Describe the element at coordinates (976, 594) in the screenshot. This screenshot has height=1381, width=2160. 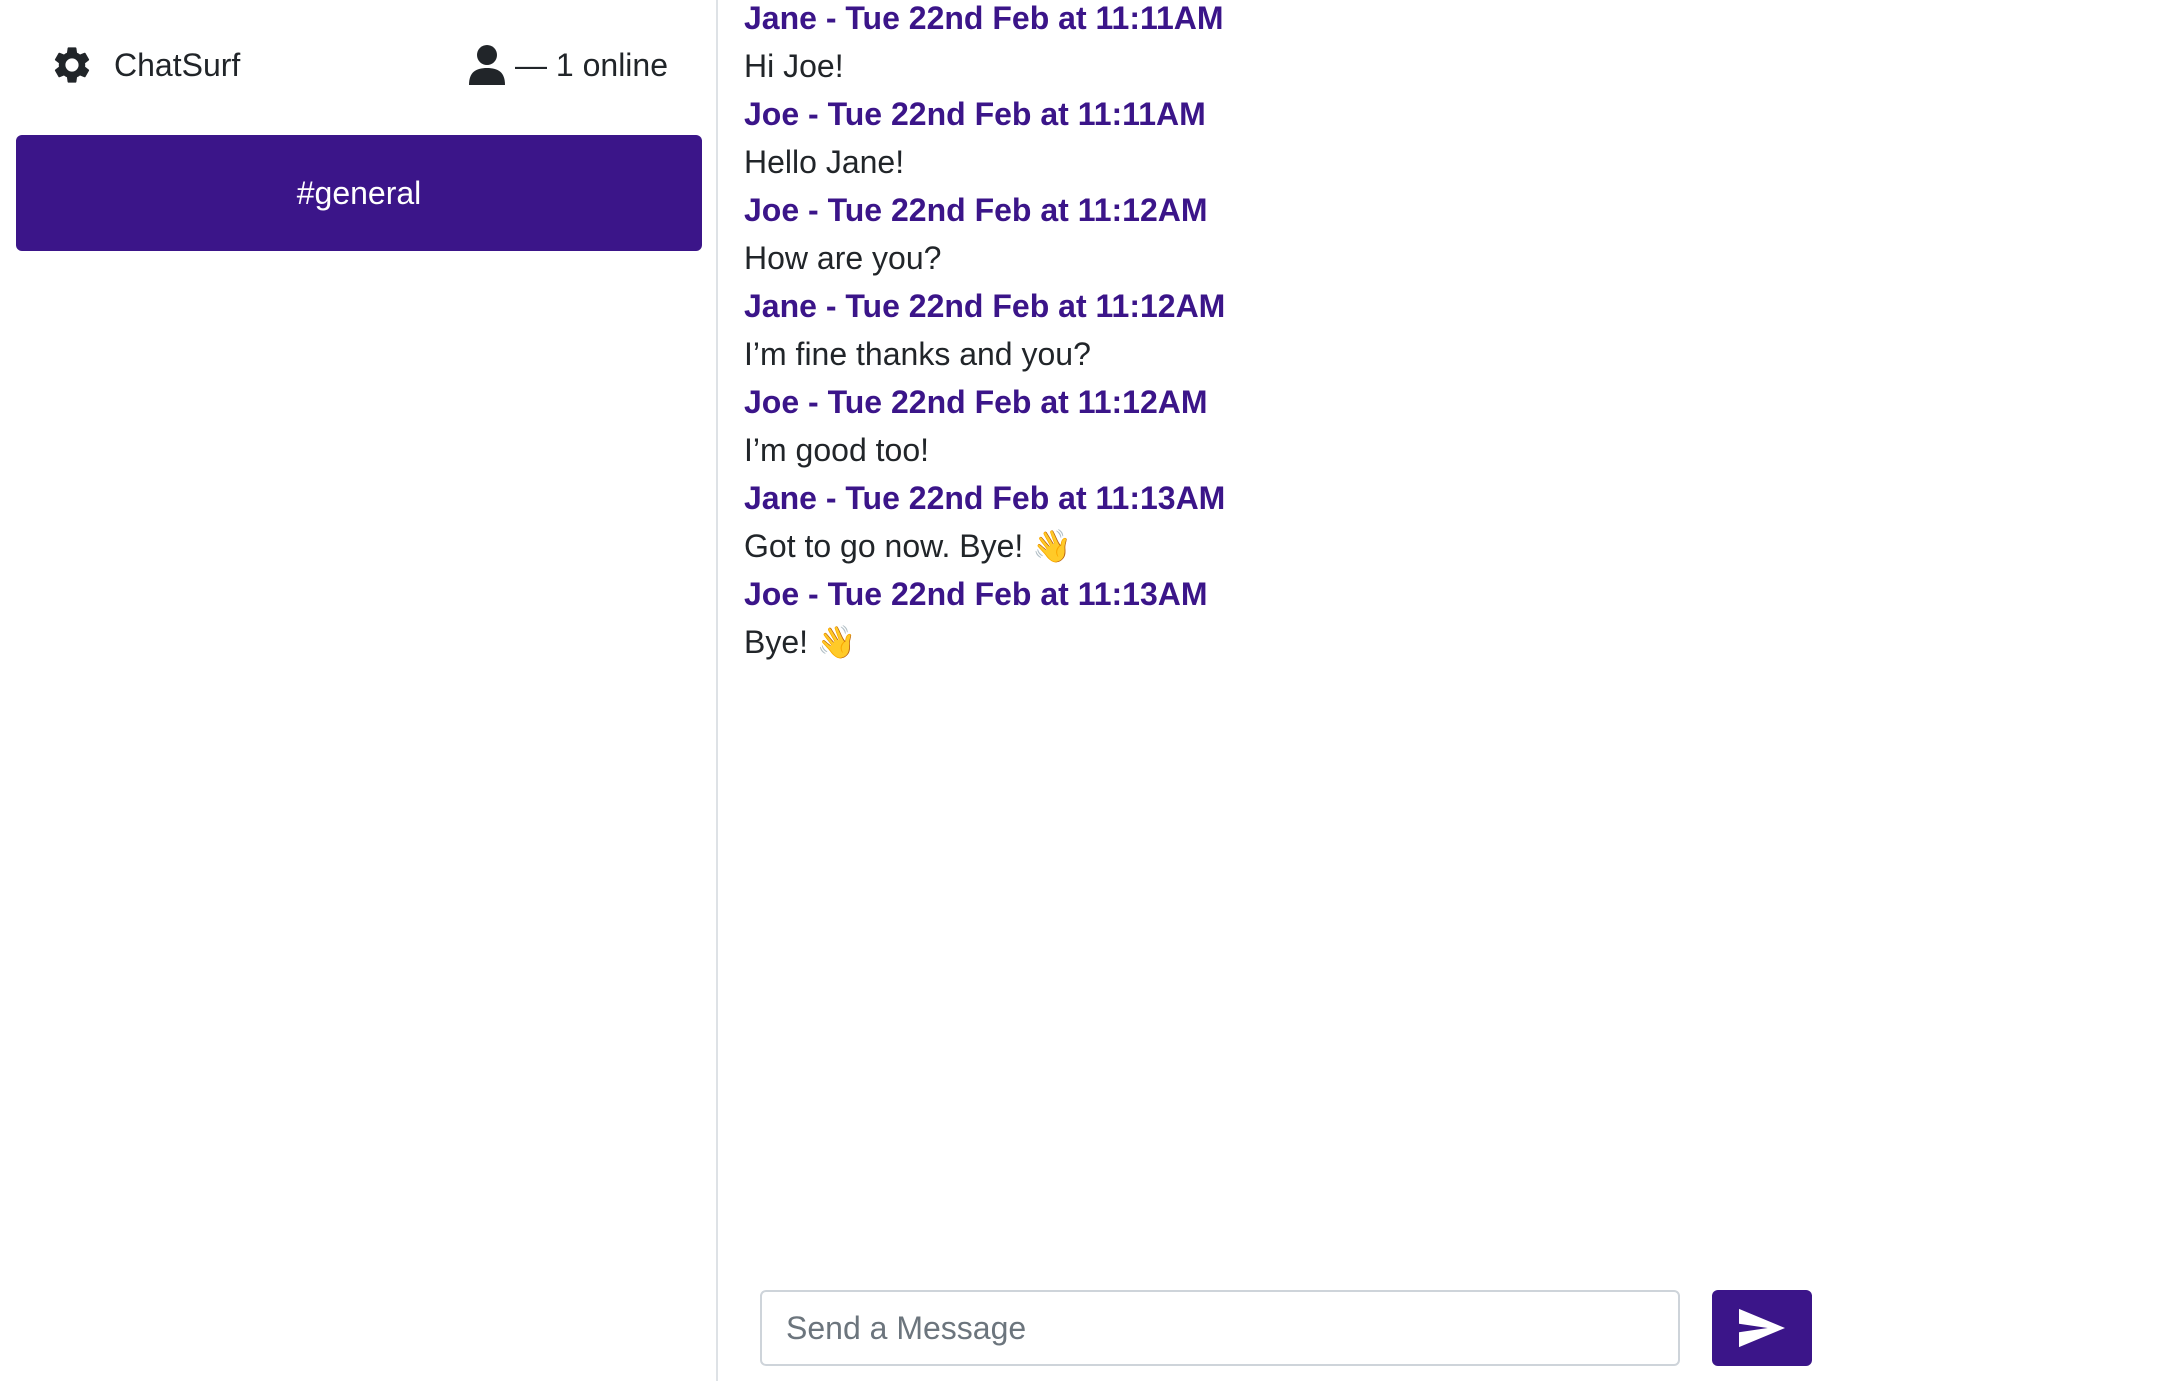
I see `message-author: Joe - Tue 22nd Feb at 11:13AM` at that location.